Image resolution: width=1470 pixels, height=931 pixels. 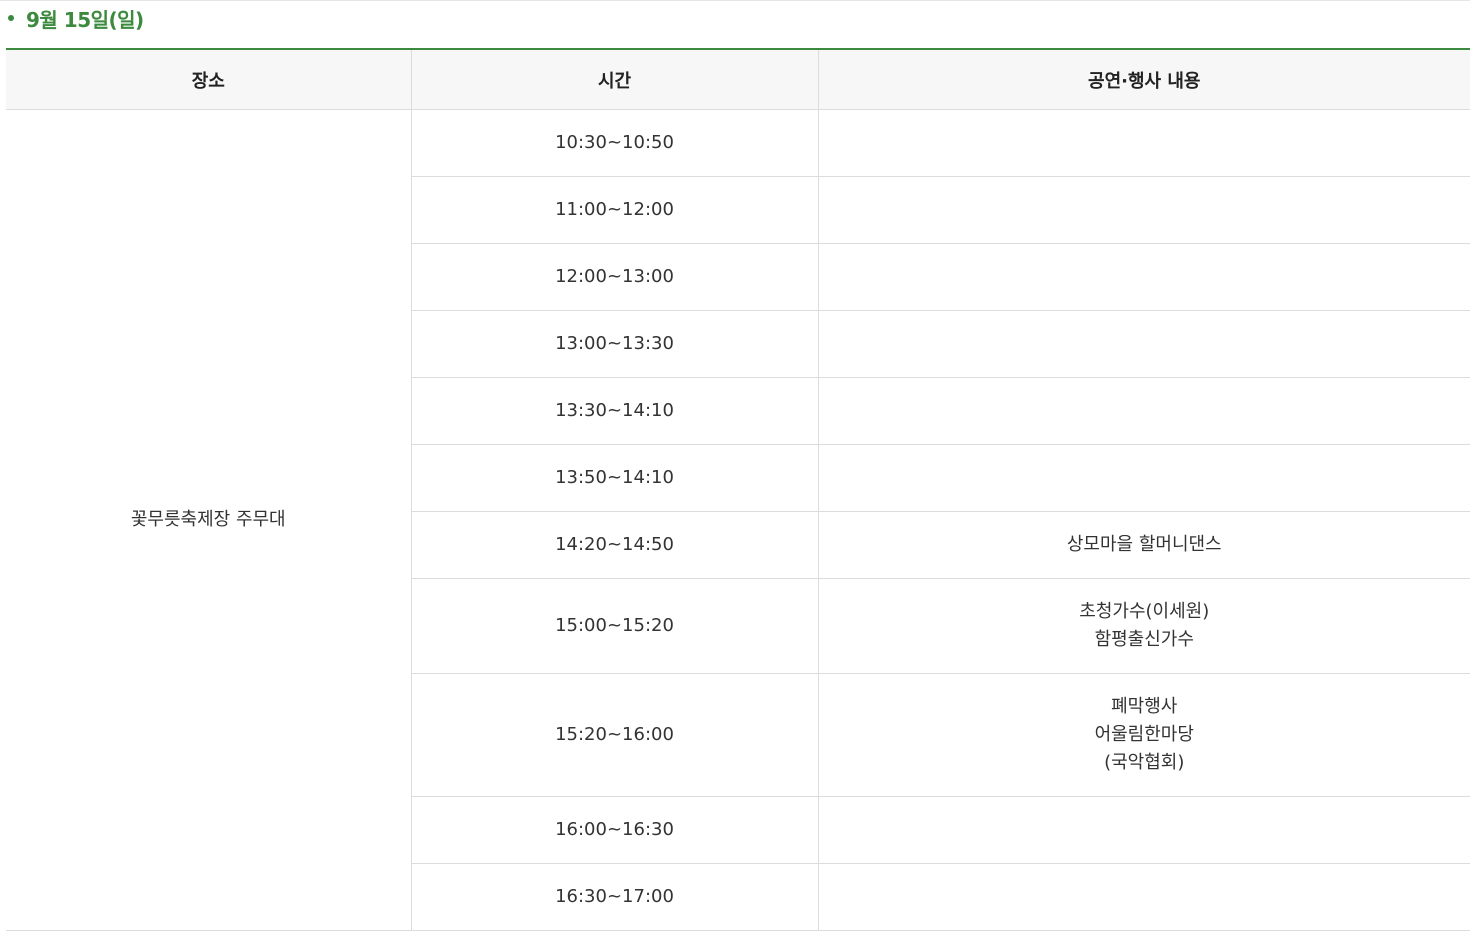 What do you see at coordinates (614, 210) in the screenshot?
I see `time-cell: 11:00~12:00` at bounding box center [614, 210].